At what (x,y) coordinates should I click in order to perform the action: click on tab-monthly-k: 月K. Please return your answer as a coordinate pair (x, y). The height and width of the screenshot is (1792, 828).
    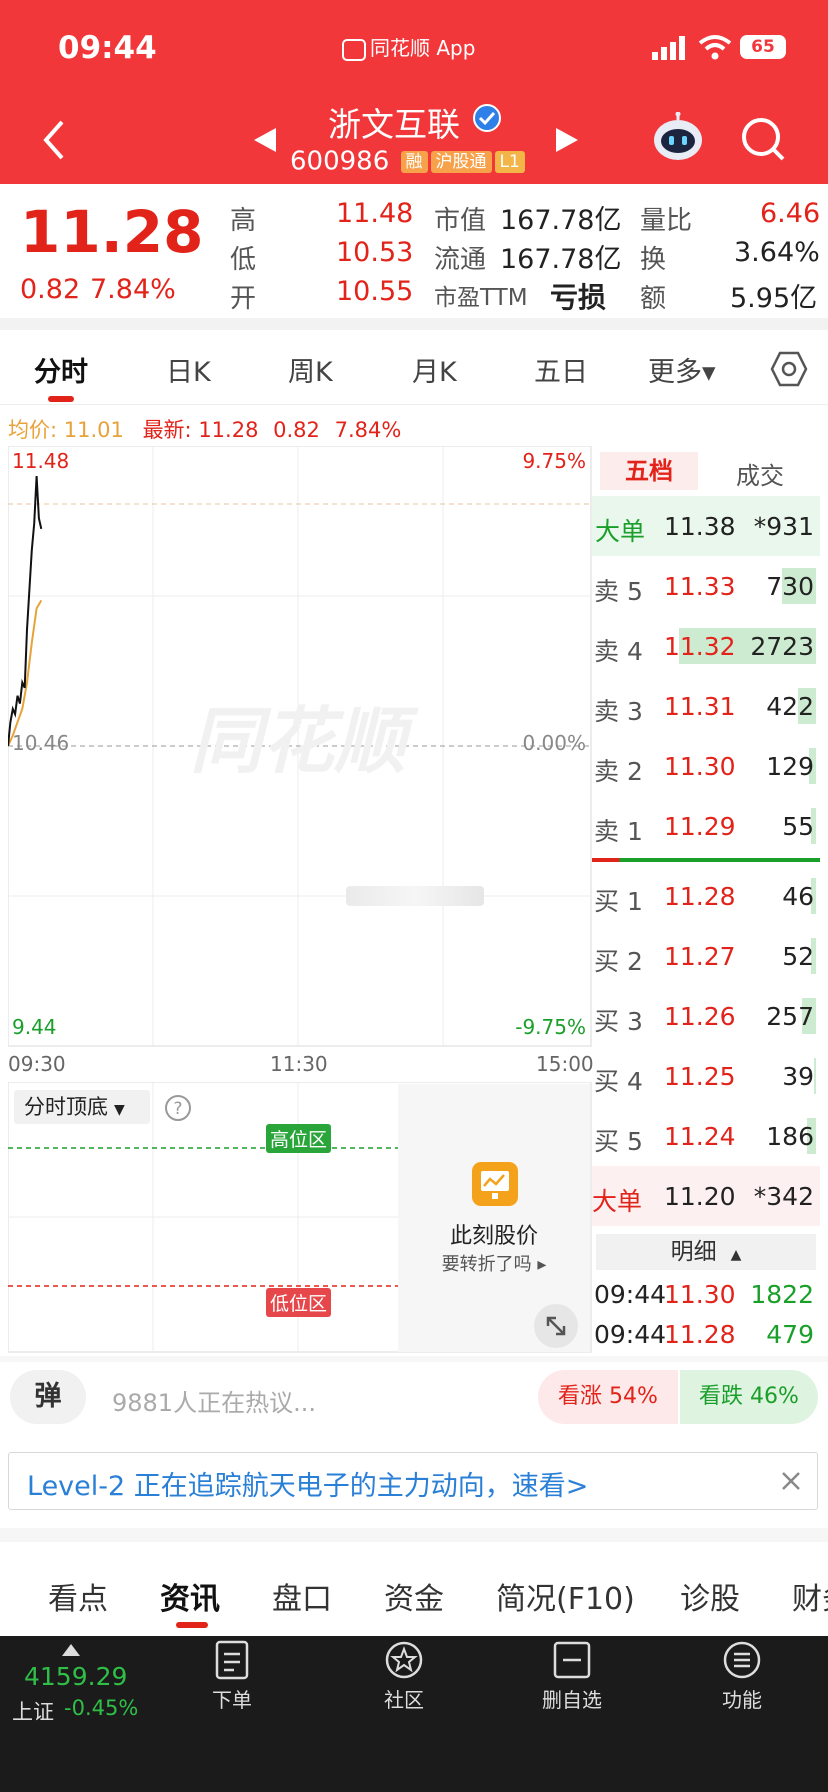
    Looking at the image, I should click on (434, 369).